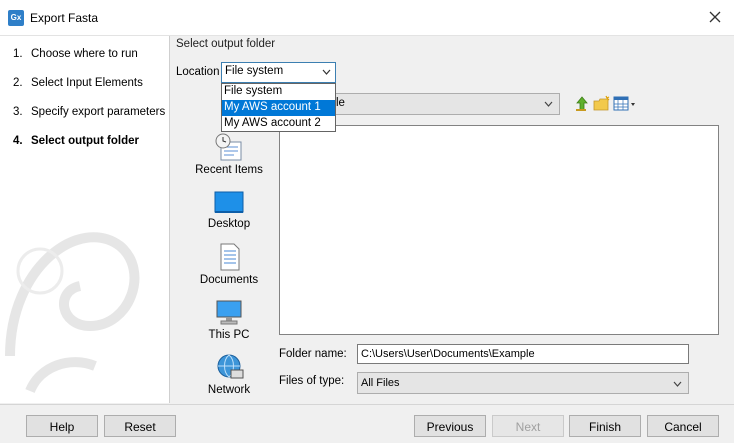 This screenshot has height=443, width=734. I want to click on title-bar: Gx Export Fasta, so click(367, 18).